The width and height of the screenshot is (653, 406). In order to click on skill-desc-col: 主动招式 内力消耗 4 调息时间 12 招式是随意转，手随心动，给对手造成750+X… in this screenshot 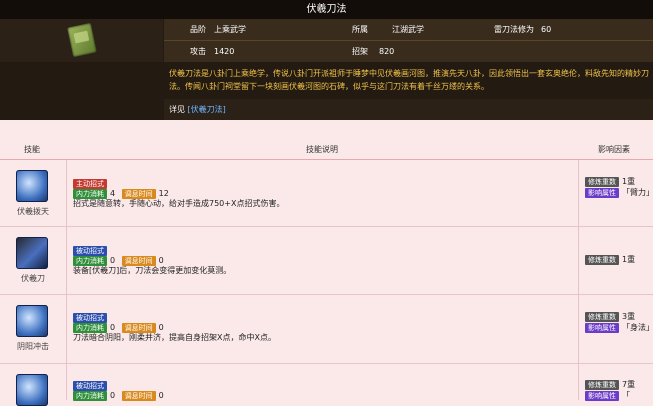, I will do `click(322, 193)`.